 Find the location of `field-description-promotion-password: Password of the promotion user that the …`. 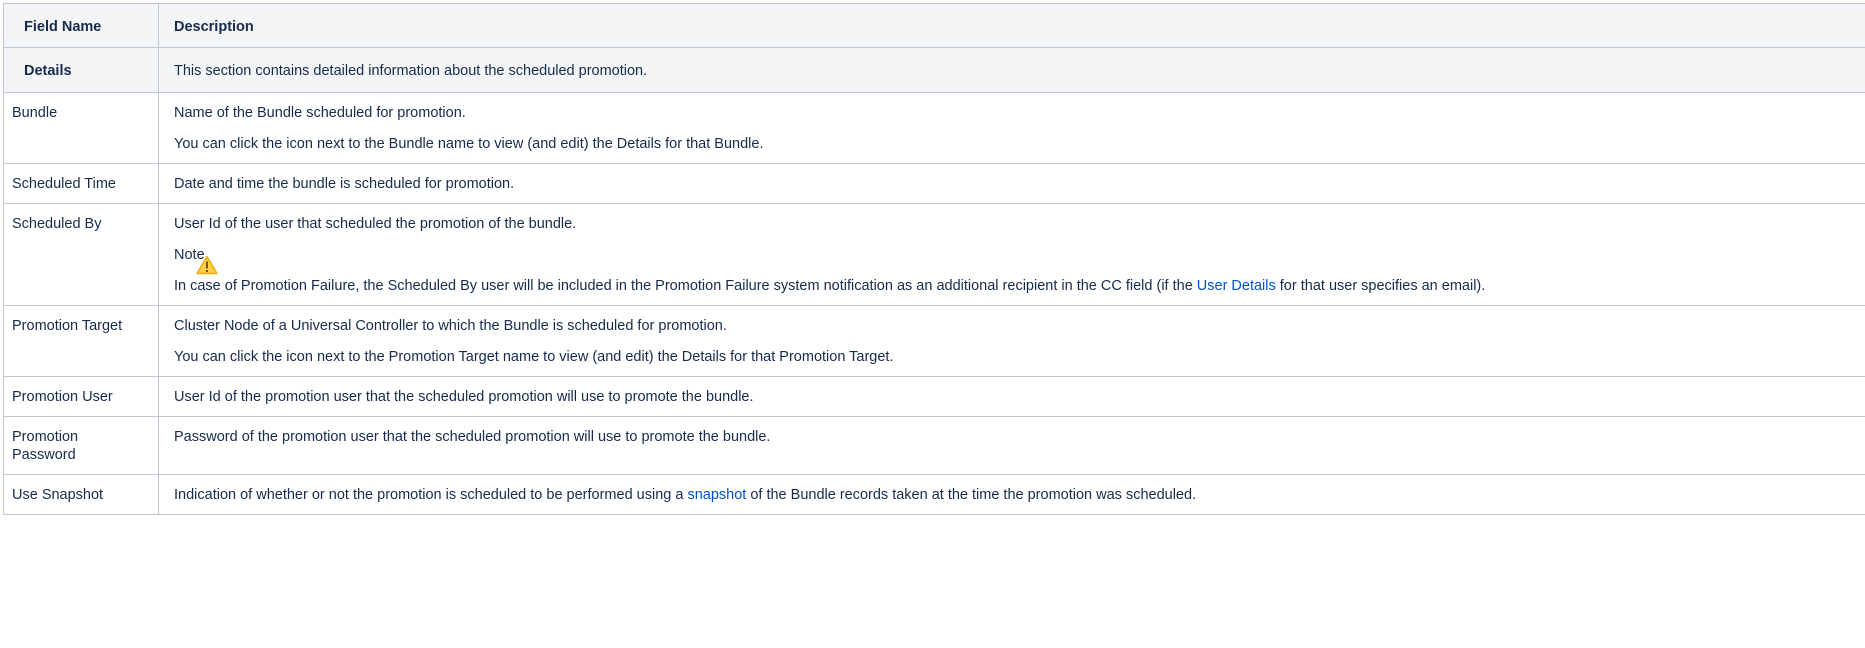

field-description-promotion-password: Password of the promotion user that the … is located at coordinates (1011, 445).